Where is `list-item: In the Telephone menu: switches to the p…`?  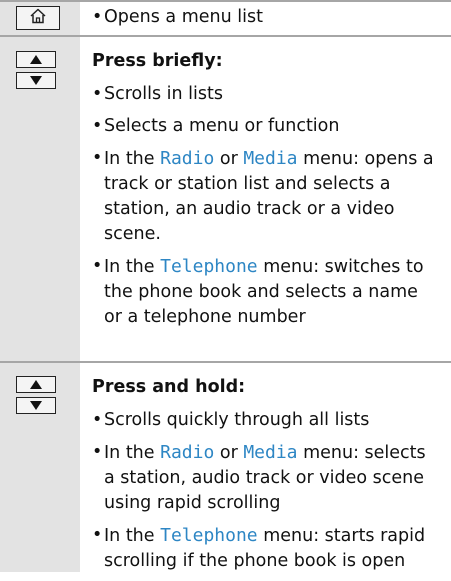
list-item: In the Telephone menu: switches to the p… is located at coordinates (265, 292).